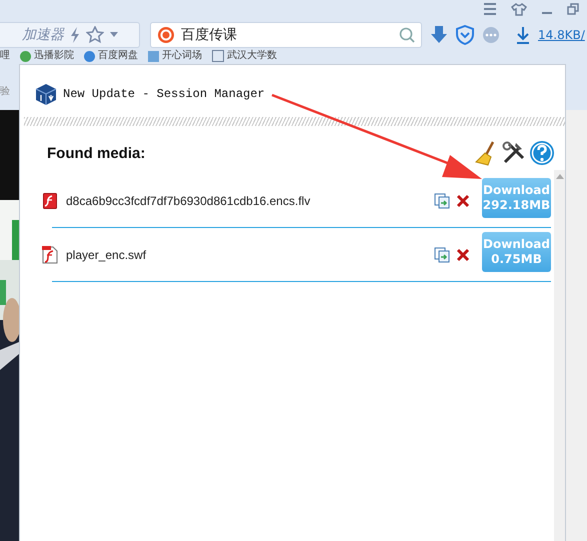 The image size is (587, 541). Describe the element at coordinates (523, 35) in the screenshot. I see `download-icon` at that location.